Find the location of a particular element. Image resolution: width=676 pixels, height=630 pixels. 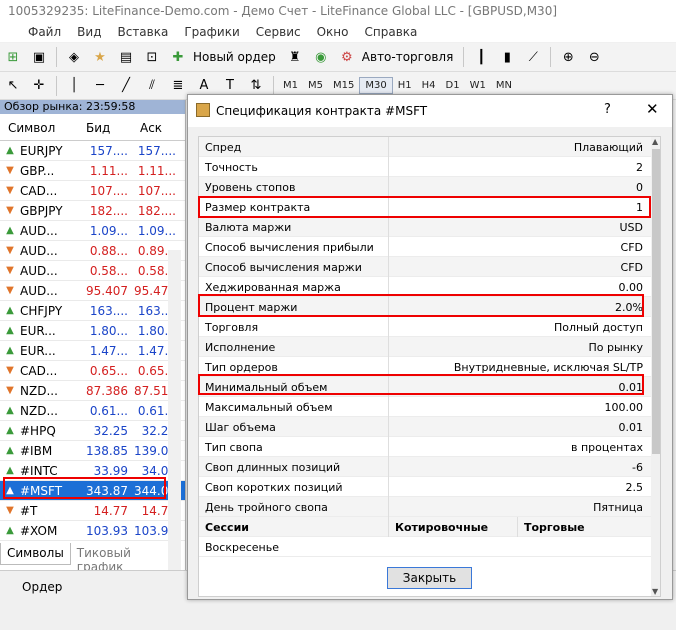

spec-scrollbar: ▲ ▼ is located at coordinates (655, 366).